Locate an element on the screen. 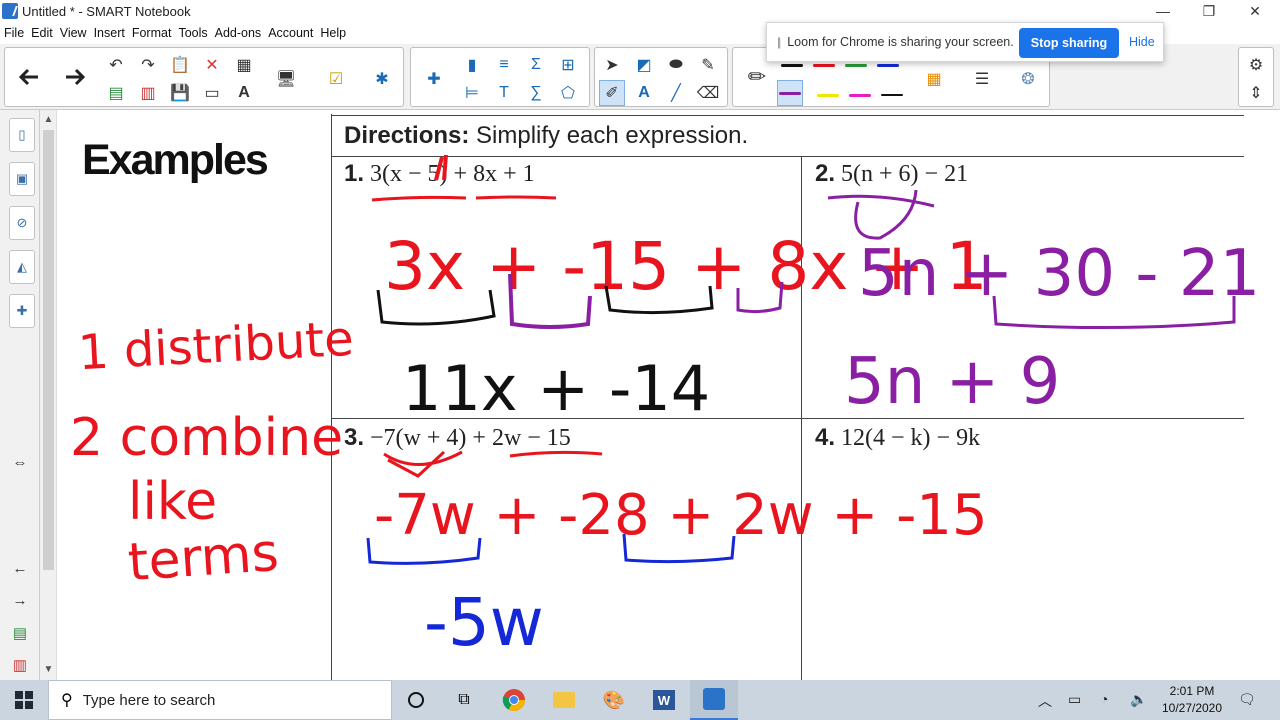 The height and width of the screenshot is (720, 1280). chart-icon: ▮ is located at coordinates (472, 65).